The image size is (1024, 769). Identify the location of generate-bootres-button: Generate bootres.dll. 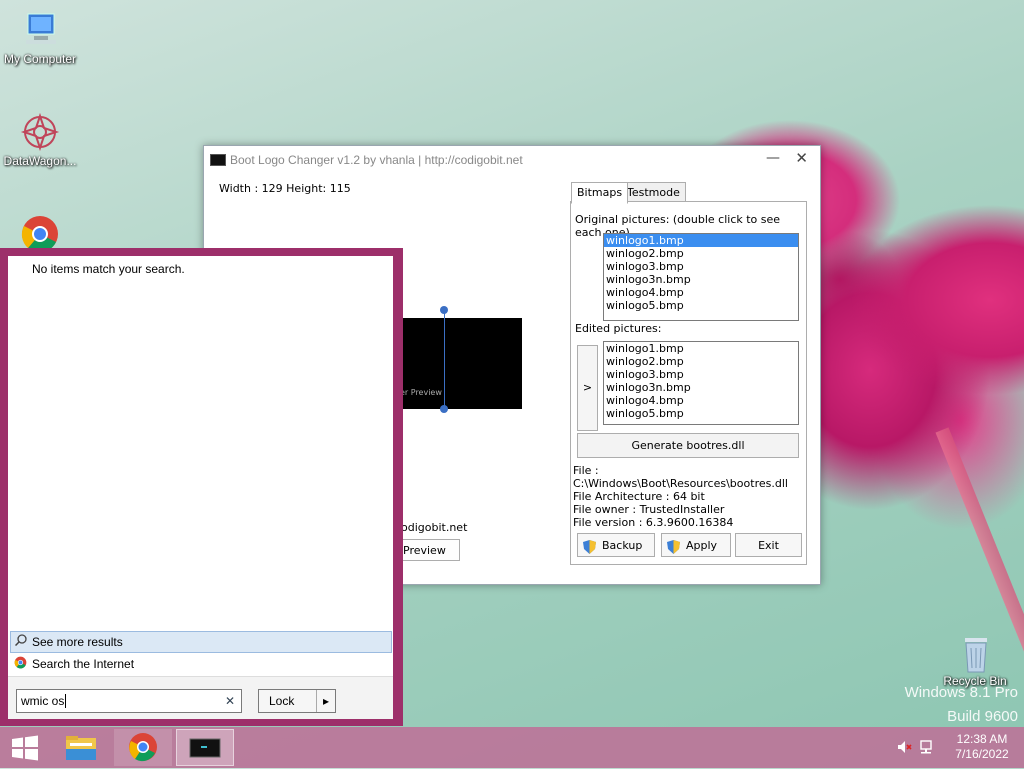
(688, 445).